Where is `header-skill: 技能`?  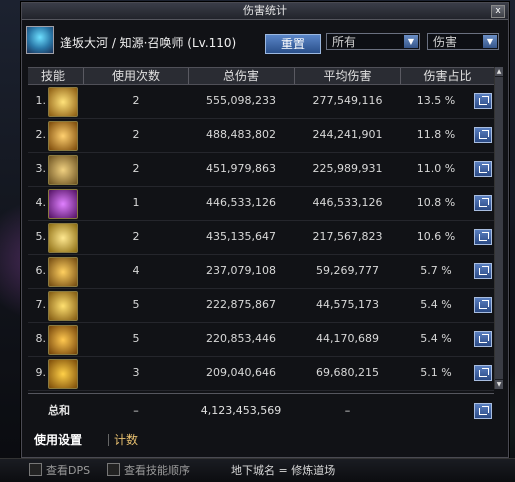 header-skill: 技能 is located at coordinates (52, 76).